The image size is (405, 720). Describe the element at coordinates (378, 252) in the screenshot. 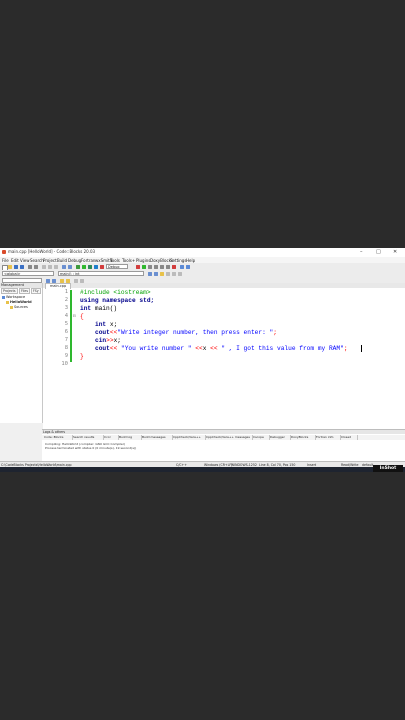

I see `maximize-button: □` at that location.